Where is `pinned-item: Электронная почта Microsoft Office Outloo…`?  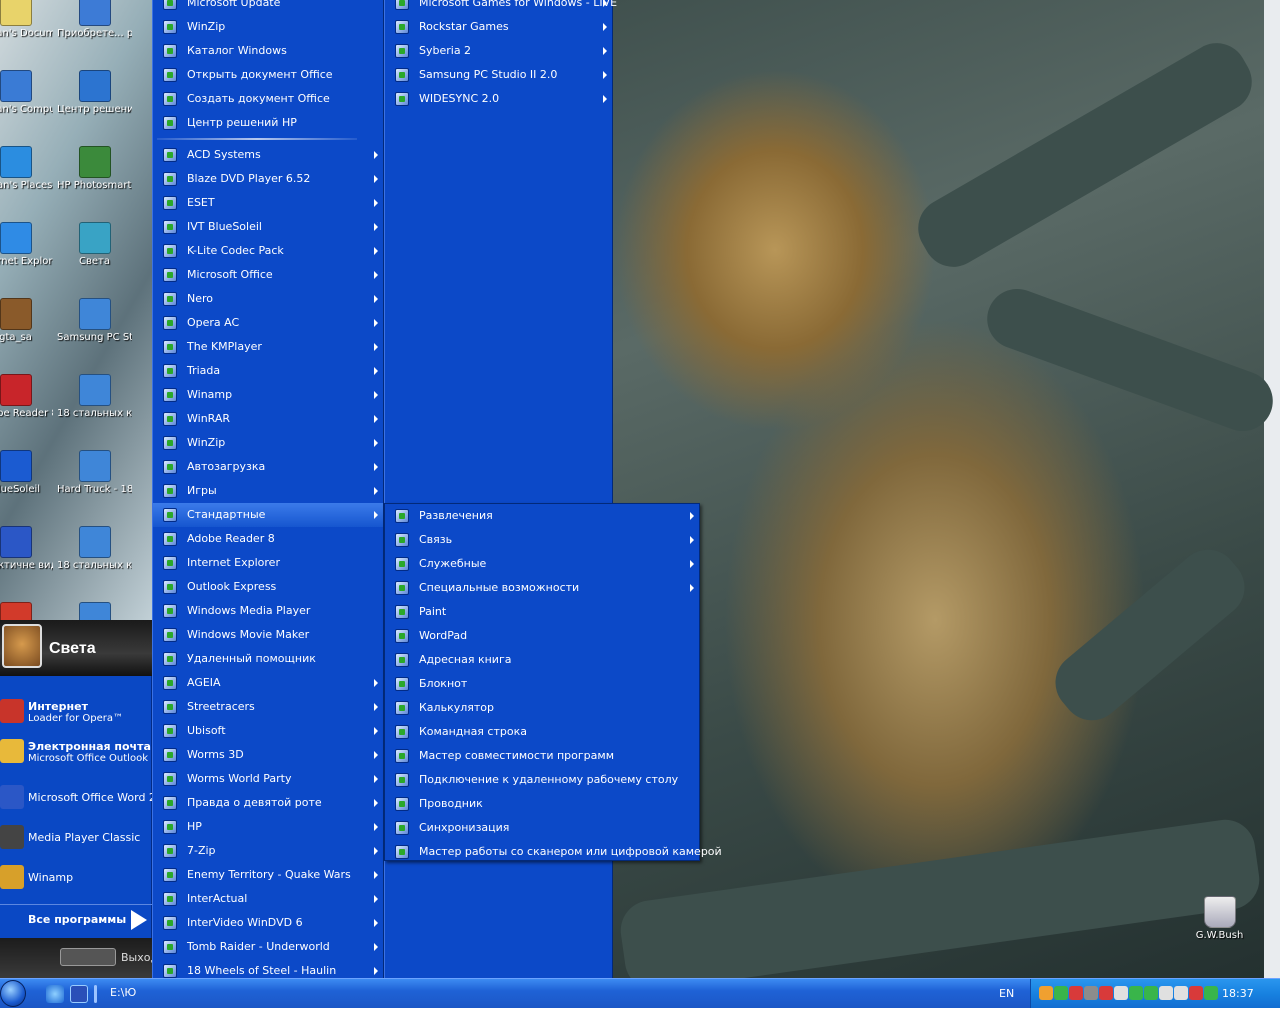
pinned-item: Электронная почта Microsoft Office Outloo… is located at coordinates (76, 753).